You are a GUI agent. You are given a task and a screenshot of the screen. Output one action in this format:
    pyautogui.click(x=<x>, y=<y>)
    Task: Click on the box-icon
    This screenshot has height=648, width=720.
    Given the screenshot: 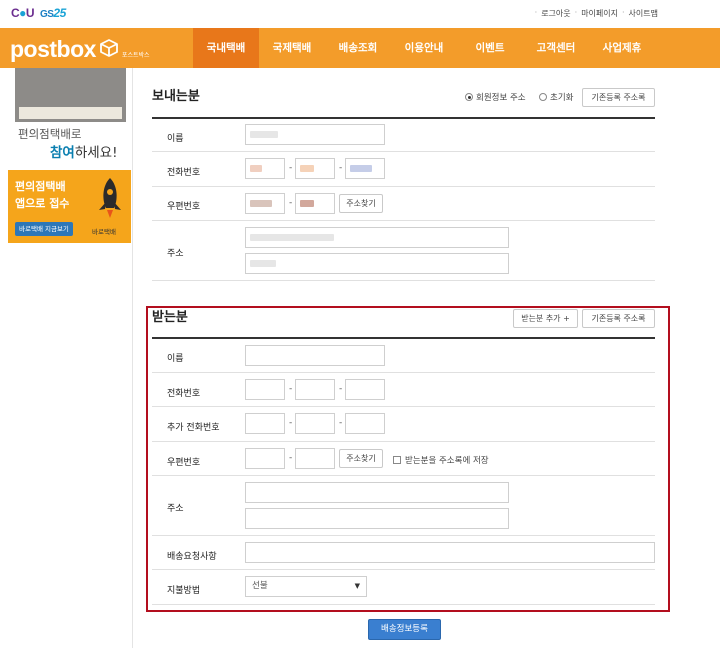 What is the action you would take?
    pyautogui.click(x=109, y=50)
    